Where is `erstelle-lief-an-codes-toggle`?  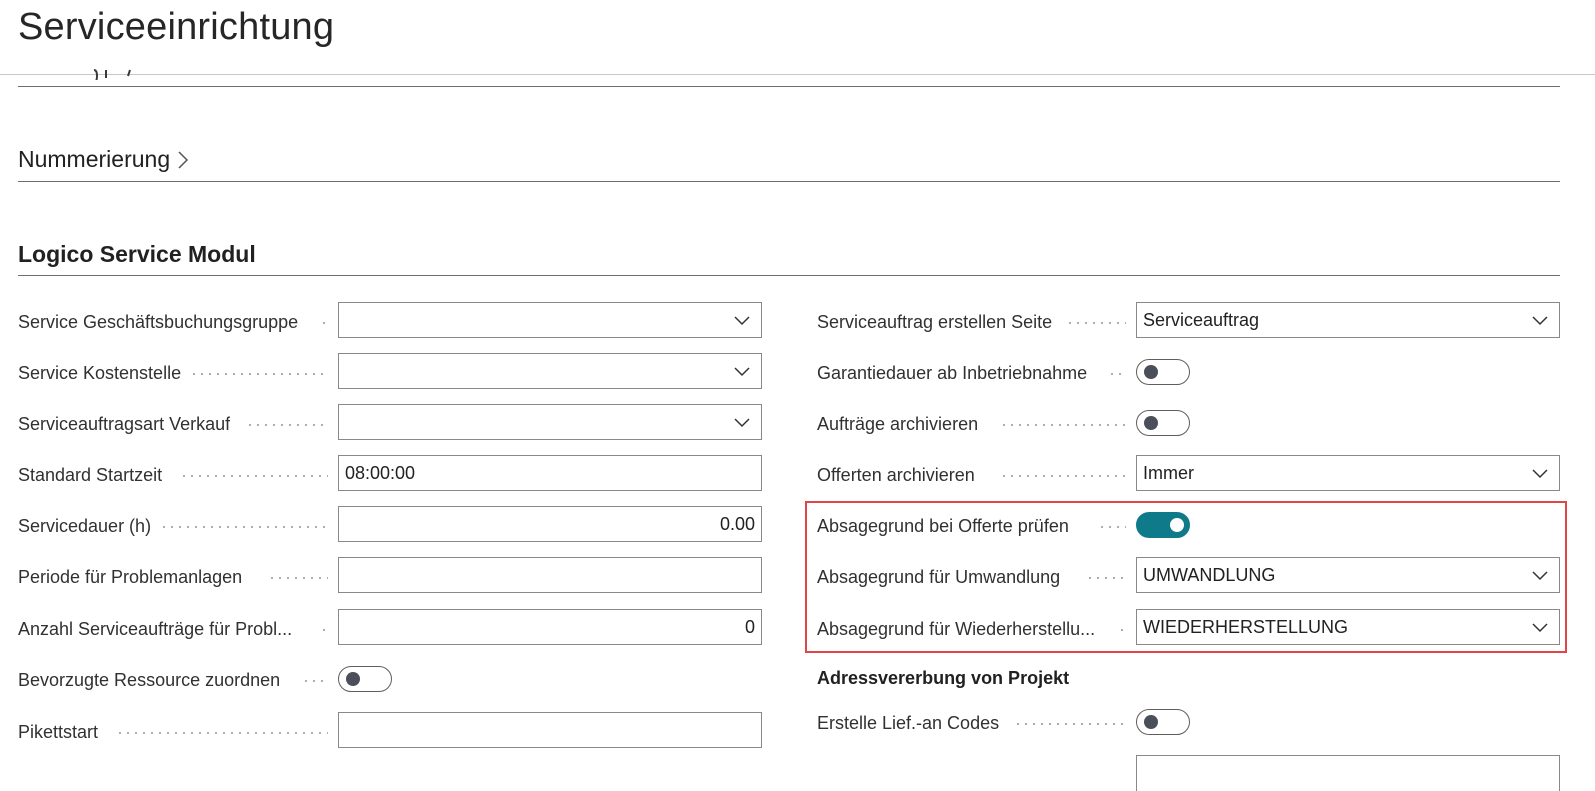
erstelle-lief-an-codes-toggle is located at coordinates (1163, 722).